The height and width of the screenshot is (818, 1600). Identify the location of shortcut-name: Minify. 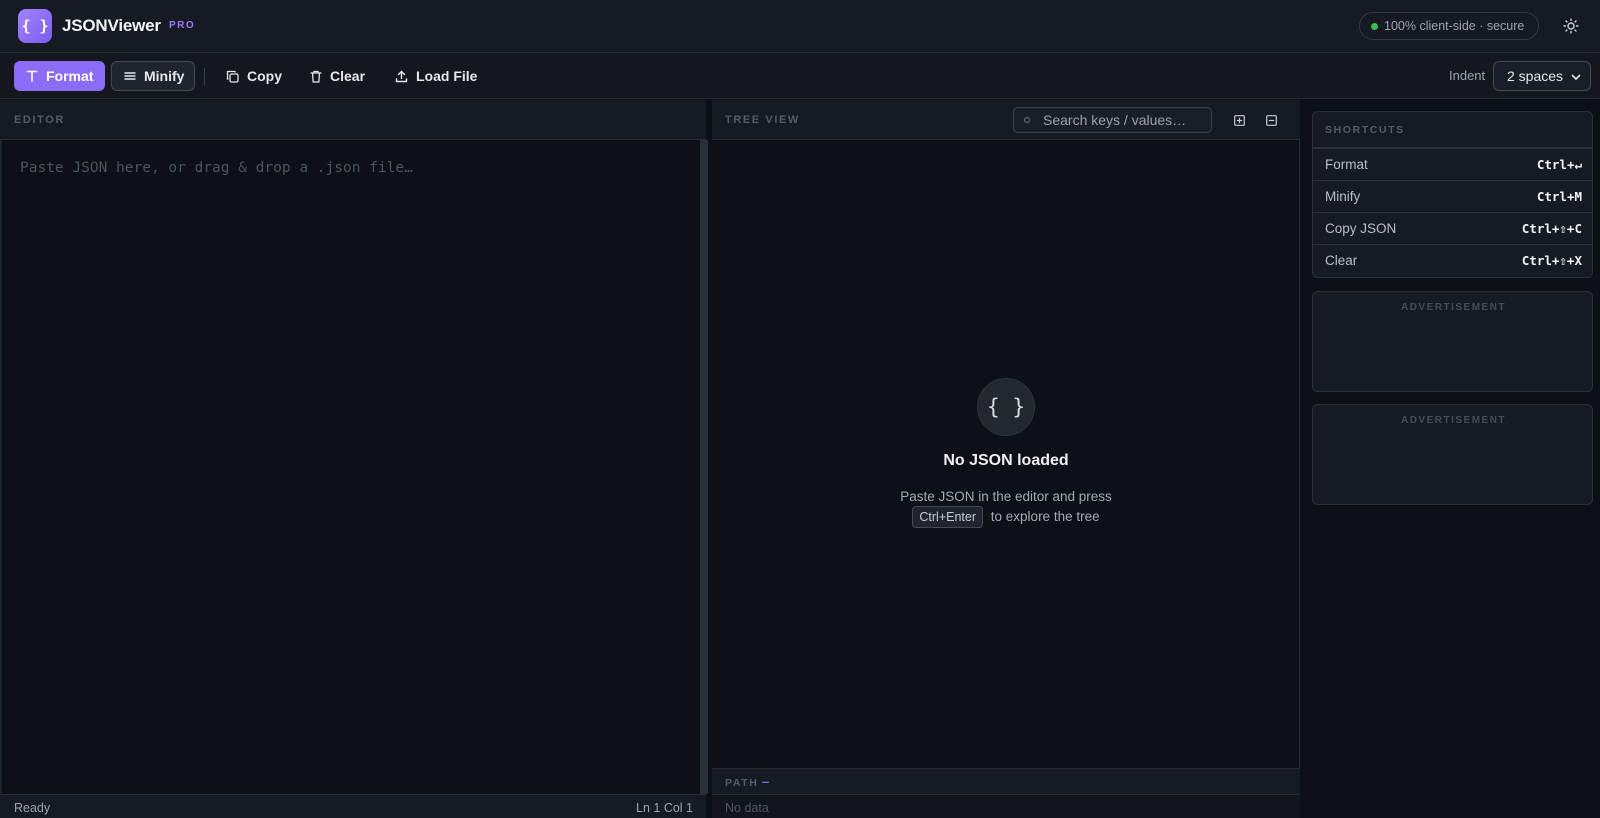
(1343, 196).